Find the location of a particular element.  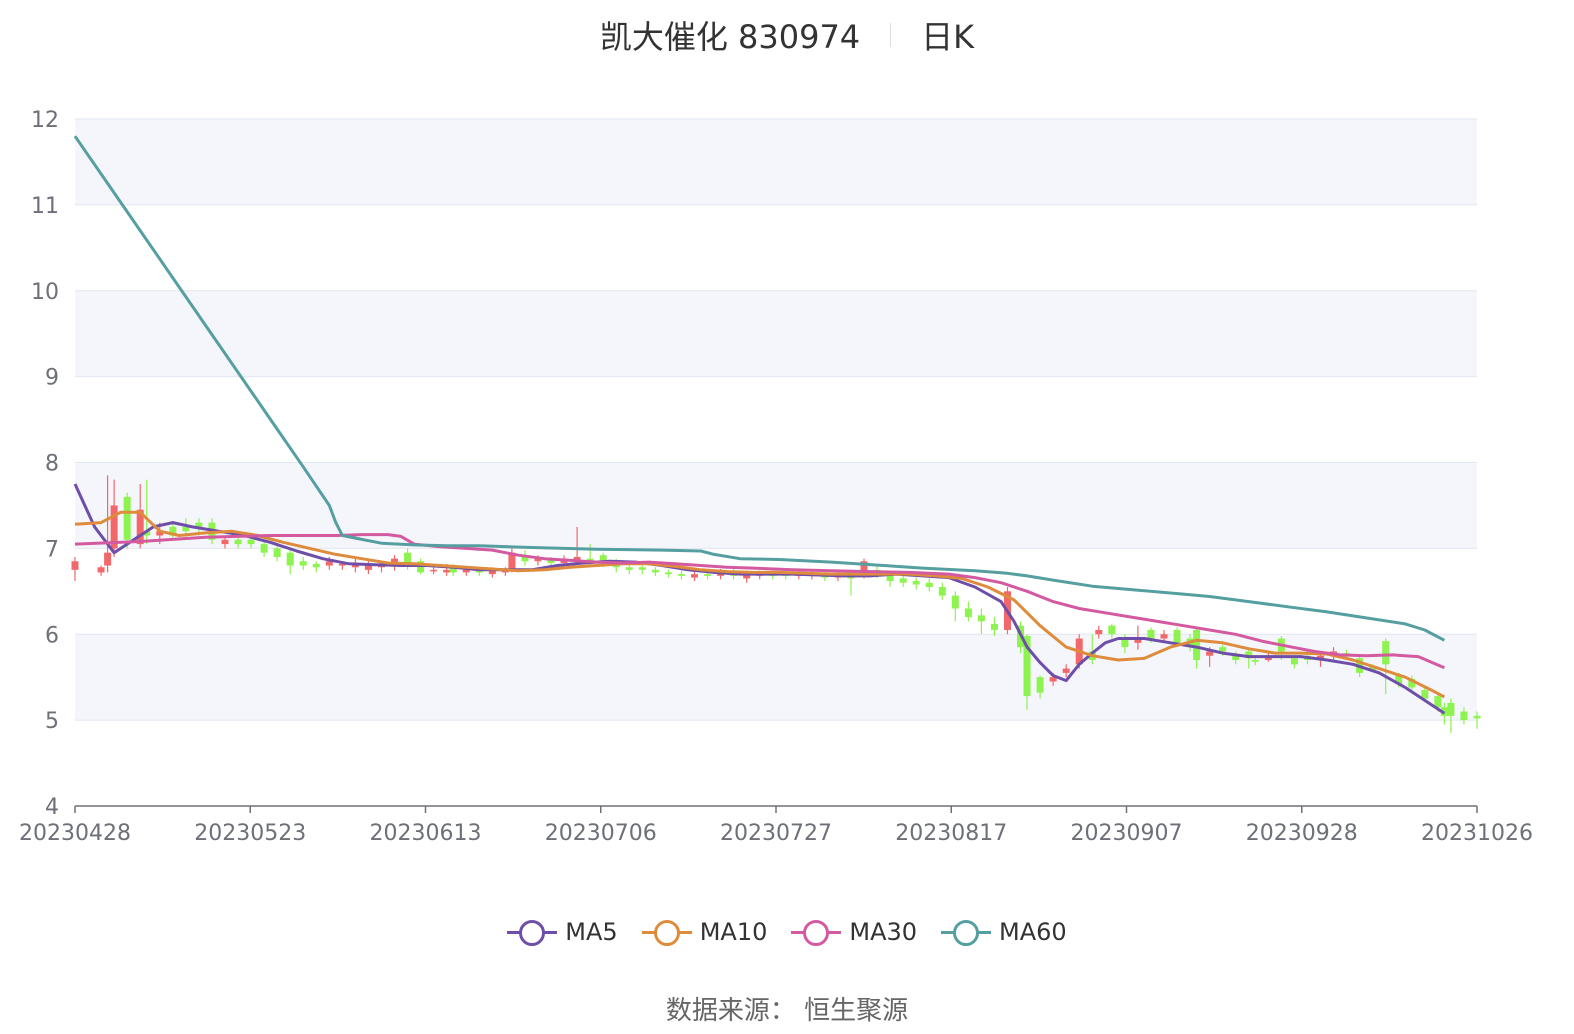

y-tick-label: 10 is located at coordinates (45, 292).